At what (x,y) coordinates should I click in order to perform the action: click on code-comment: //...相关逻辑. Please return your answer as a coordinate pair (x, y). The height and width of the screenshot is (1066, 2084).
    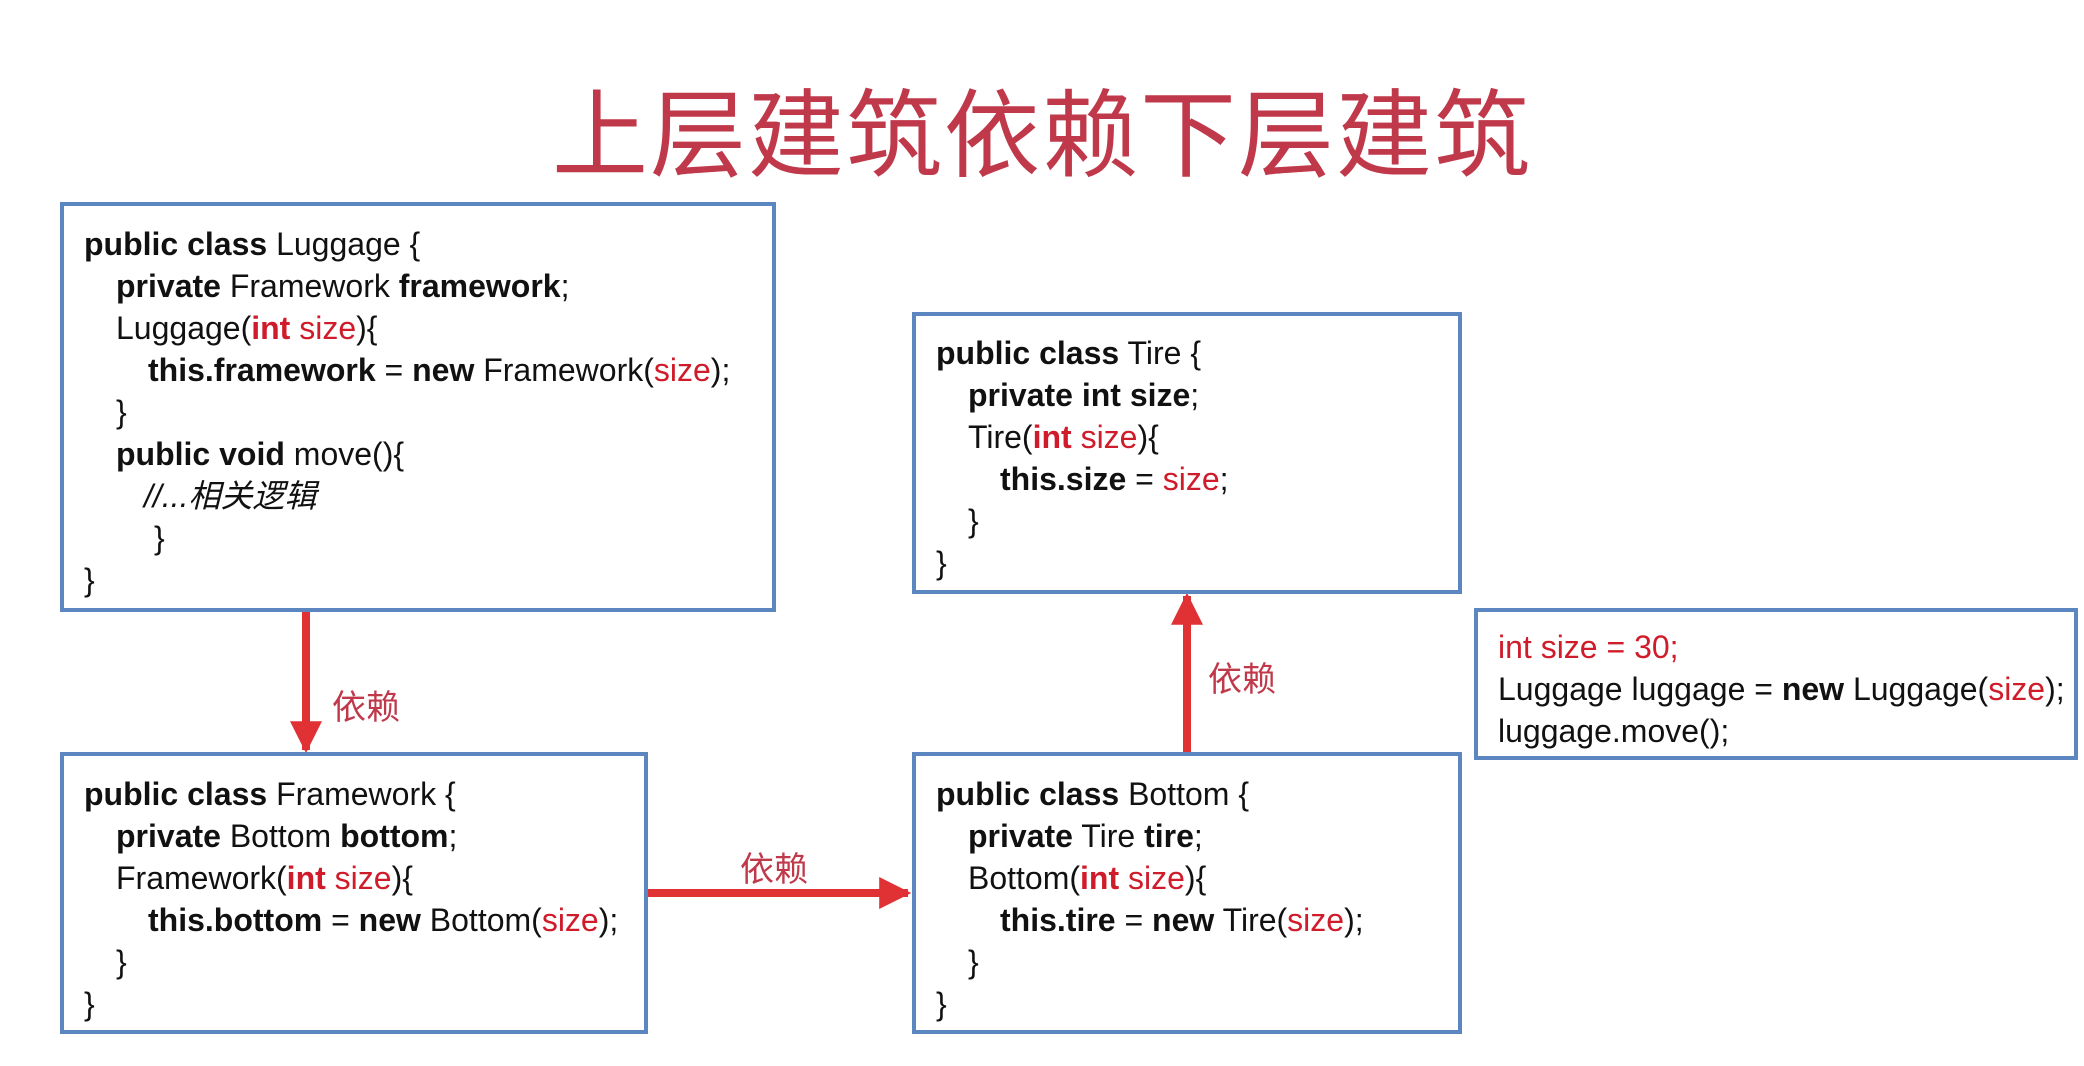
    Looking at the image, I should click on (230, 496).